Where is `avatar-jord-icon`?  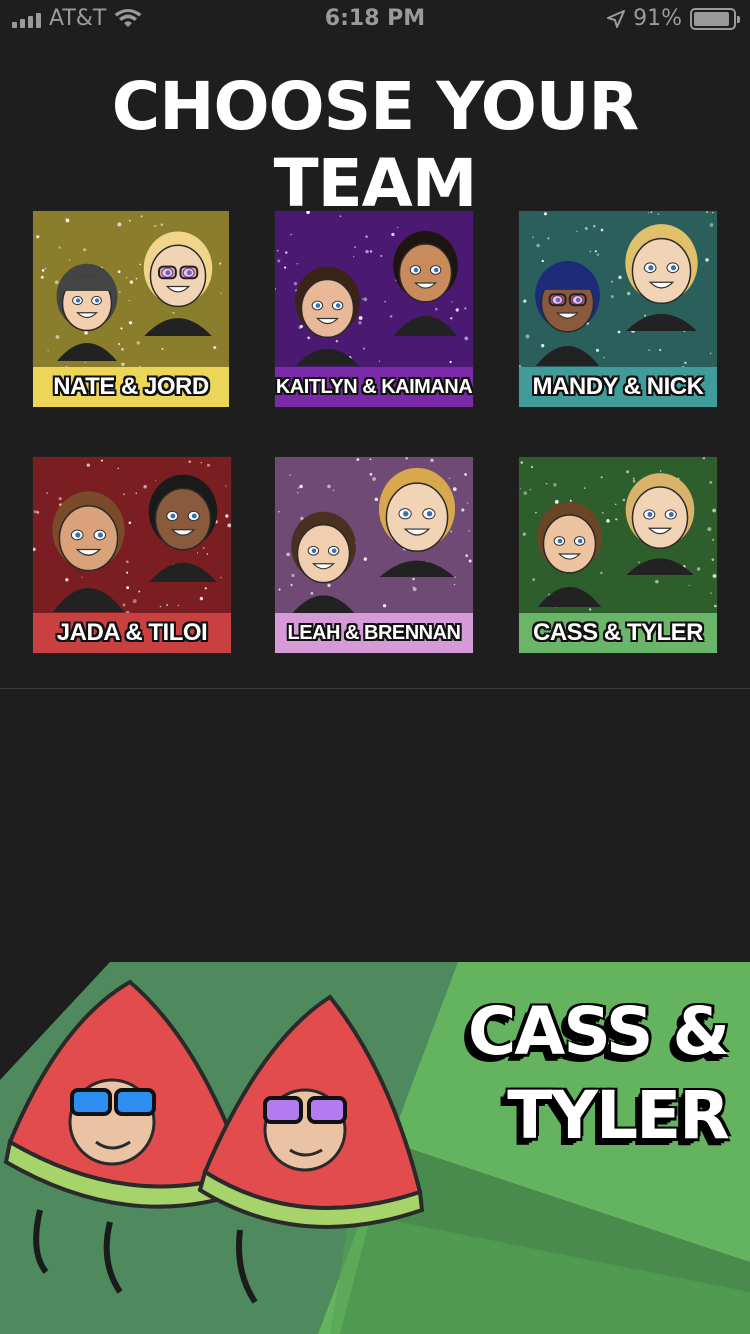 avatar-jord-icon is located at coordinates (178, 283).